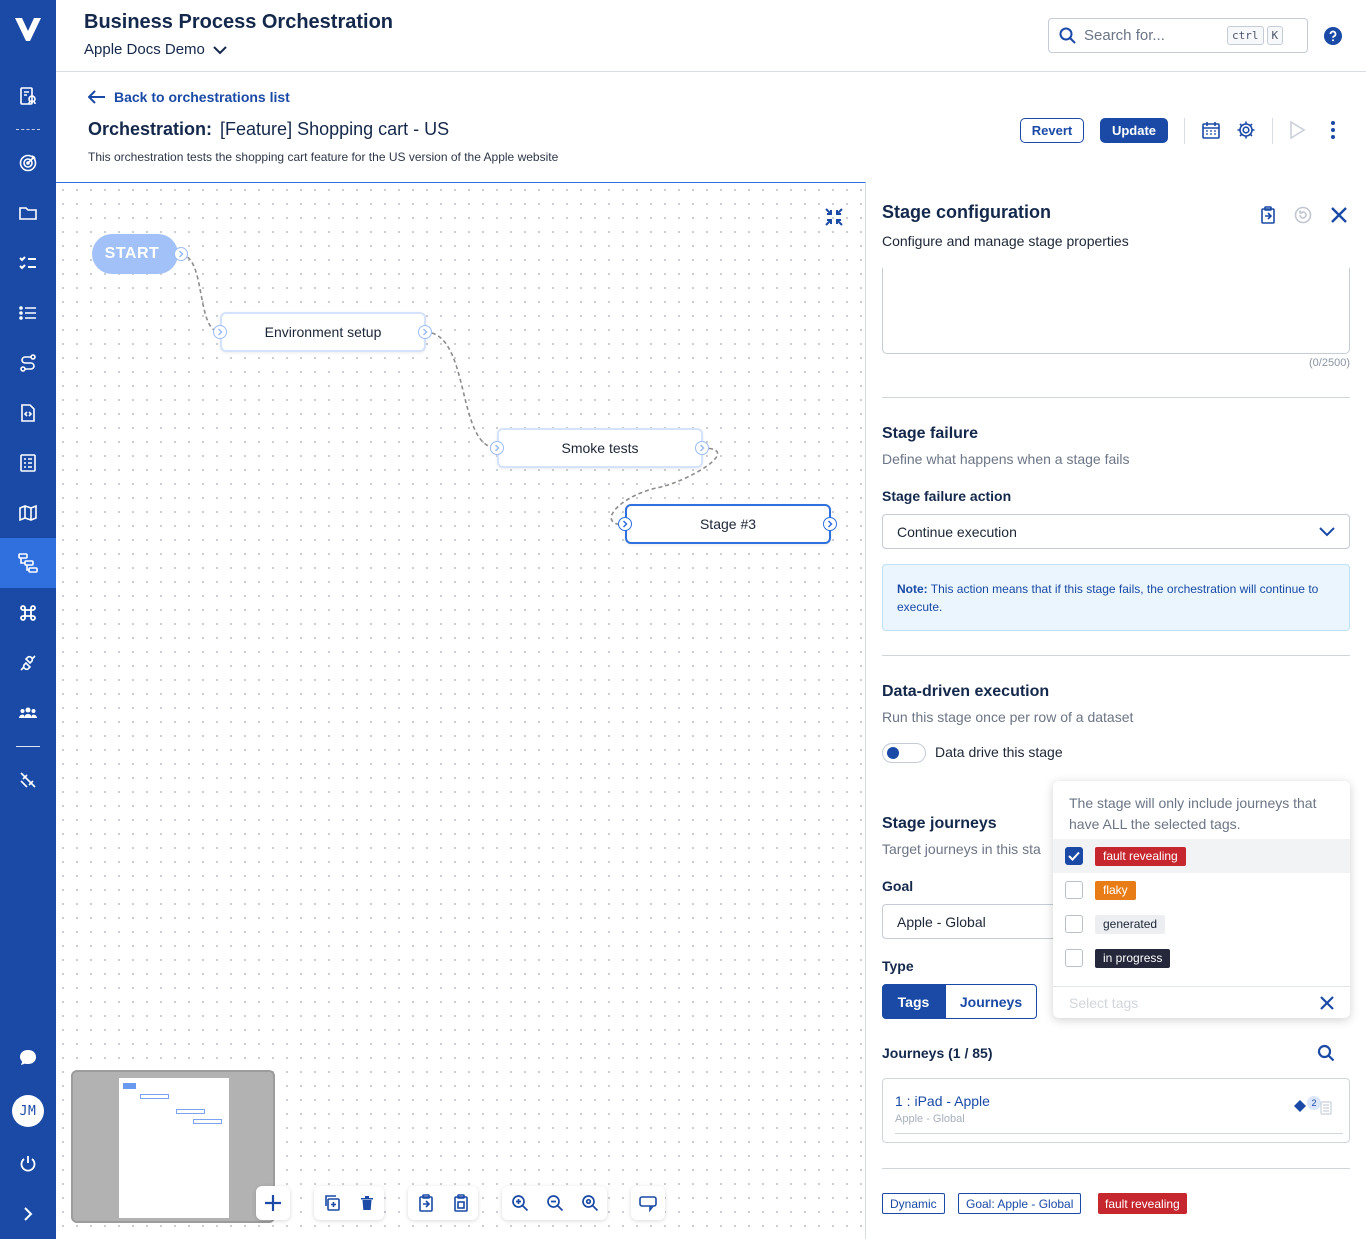 This screenshot has width=1366, height=1239. I want to click on minimap, so click(173, 1146).